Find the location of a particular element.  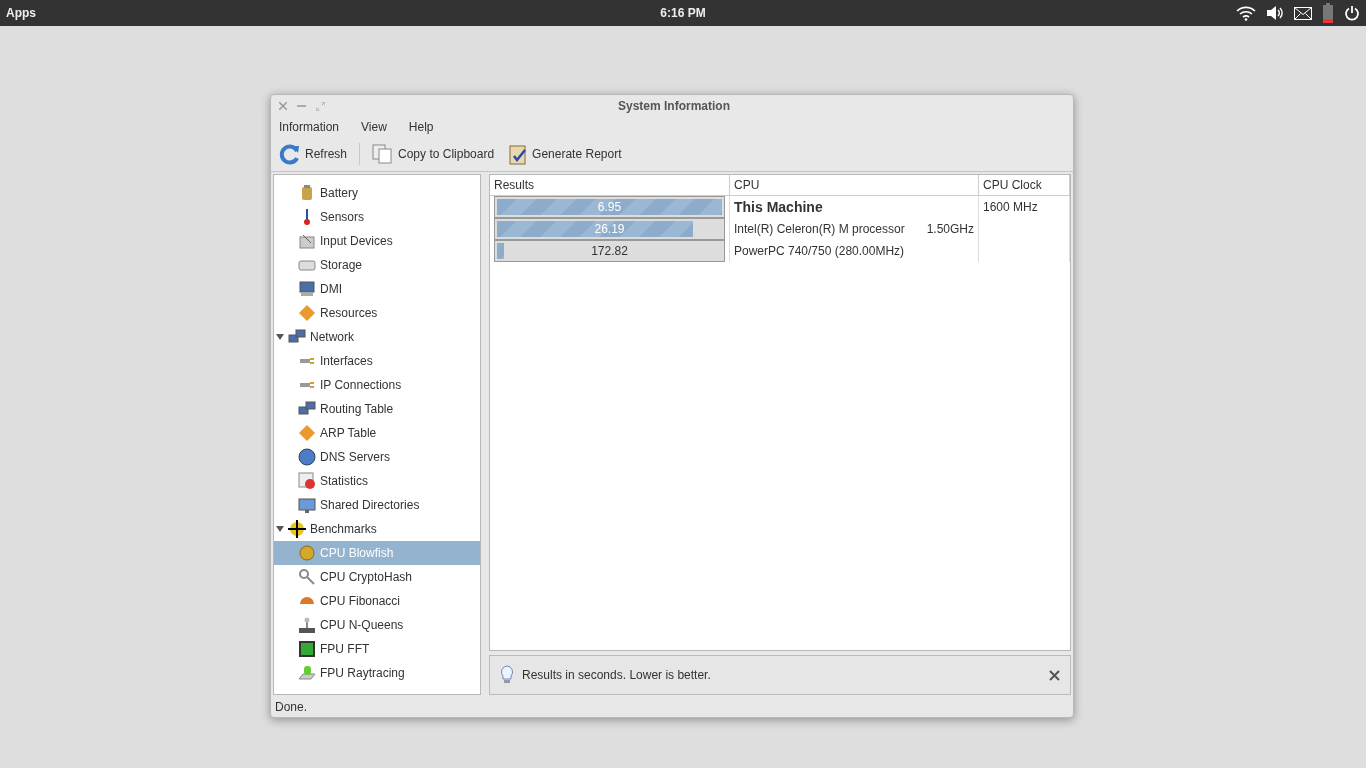

mail-icon is located at coordinates (1303, 13).